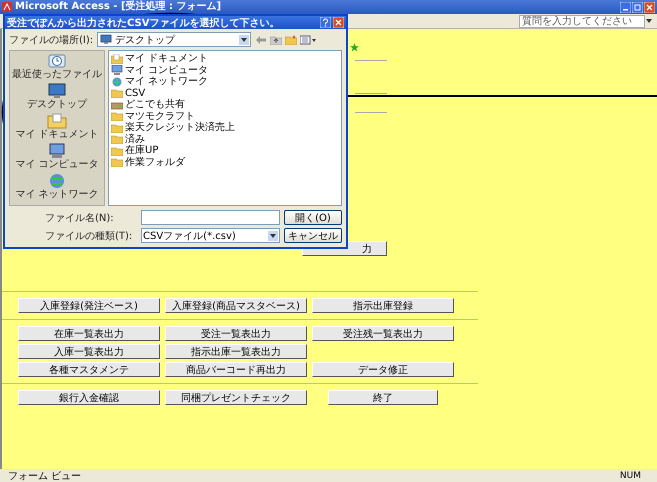  What do you see at coordinates (236, 369) in the screenshot?
I see `form-button: 商品バーコード再出力` at bounding box center [236, 369].